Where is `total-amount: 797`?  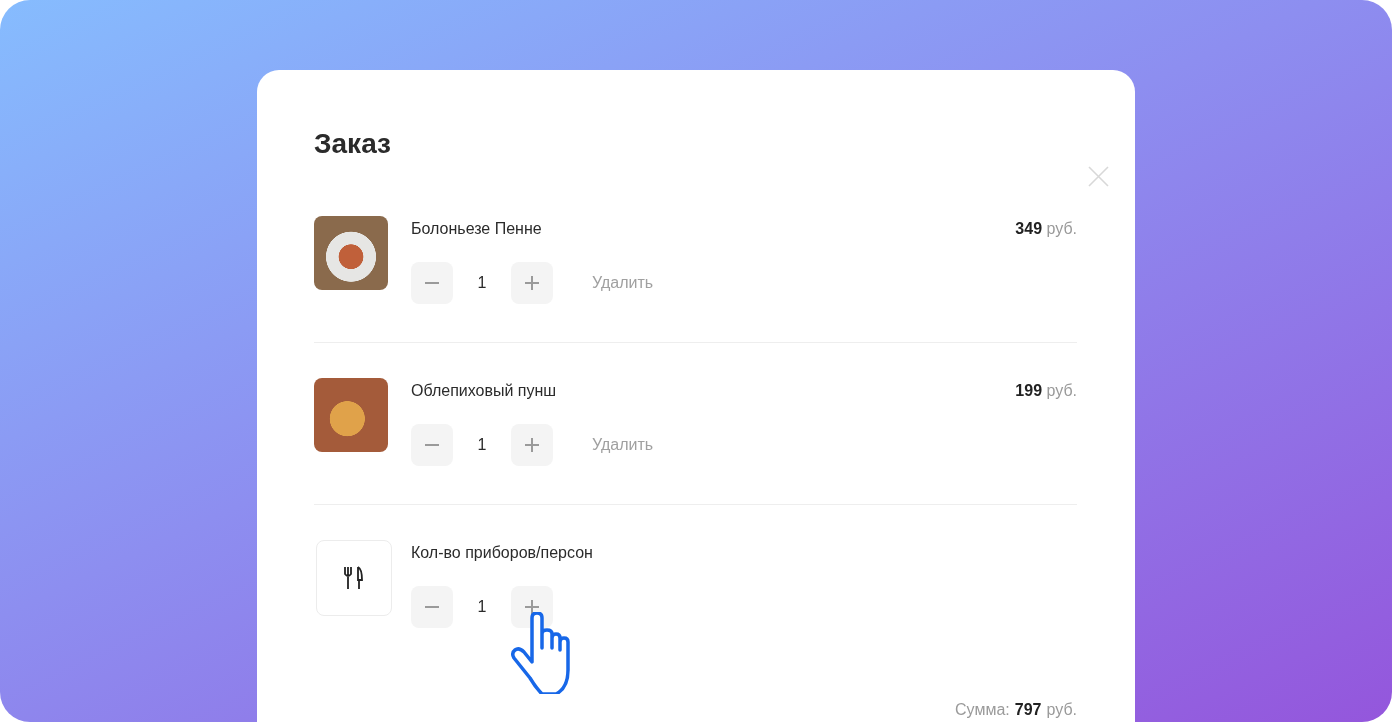 total-amount: 797 is located at coordinates (1028, 710).